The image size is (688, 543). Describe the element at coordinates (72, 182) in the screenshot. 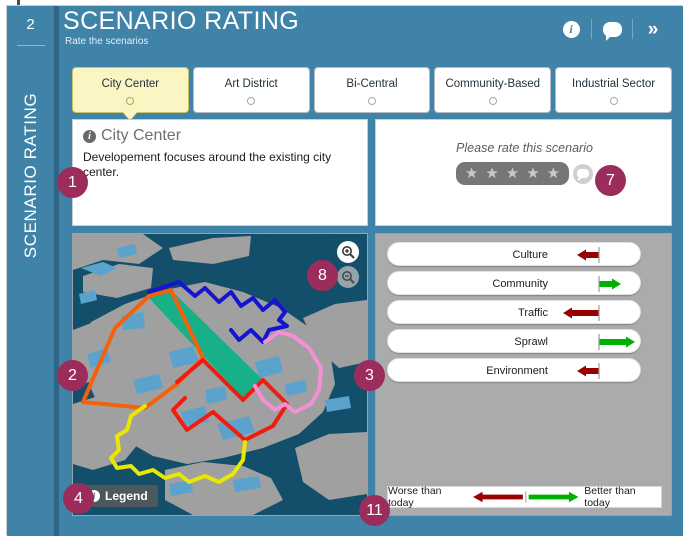

I see `callout-marker-1: 1` at that location.